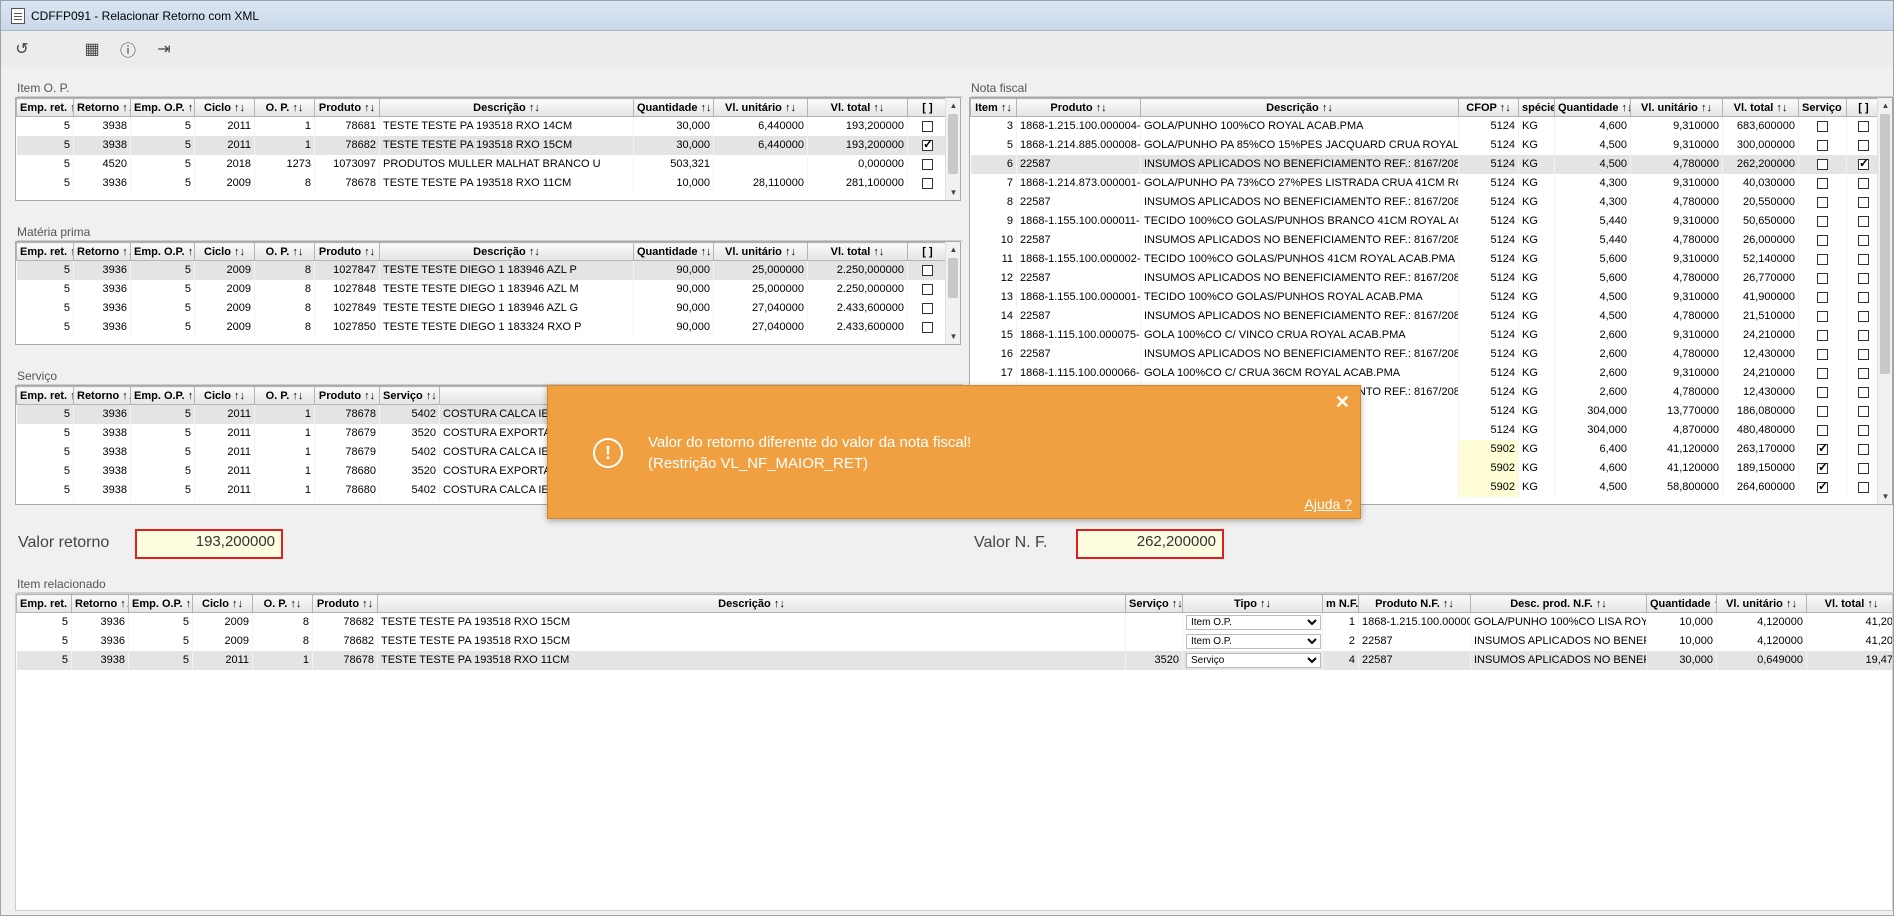  Describe the element at coordinates (1253, 660) in the screenshot. I see `tipo-select: Serviço` at that location.